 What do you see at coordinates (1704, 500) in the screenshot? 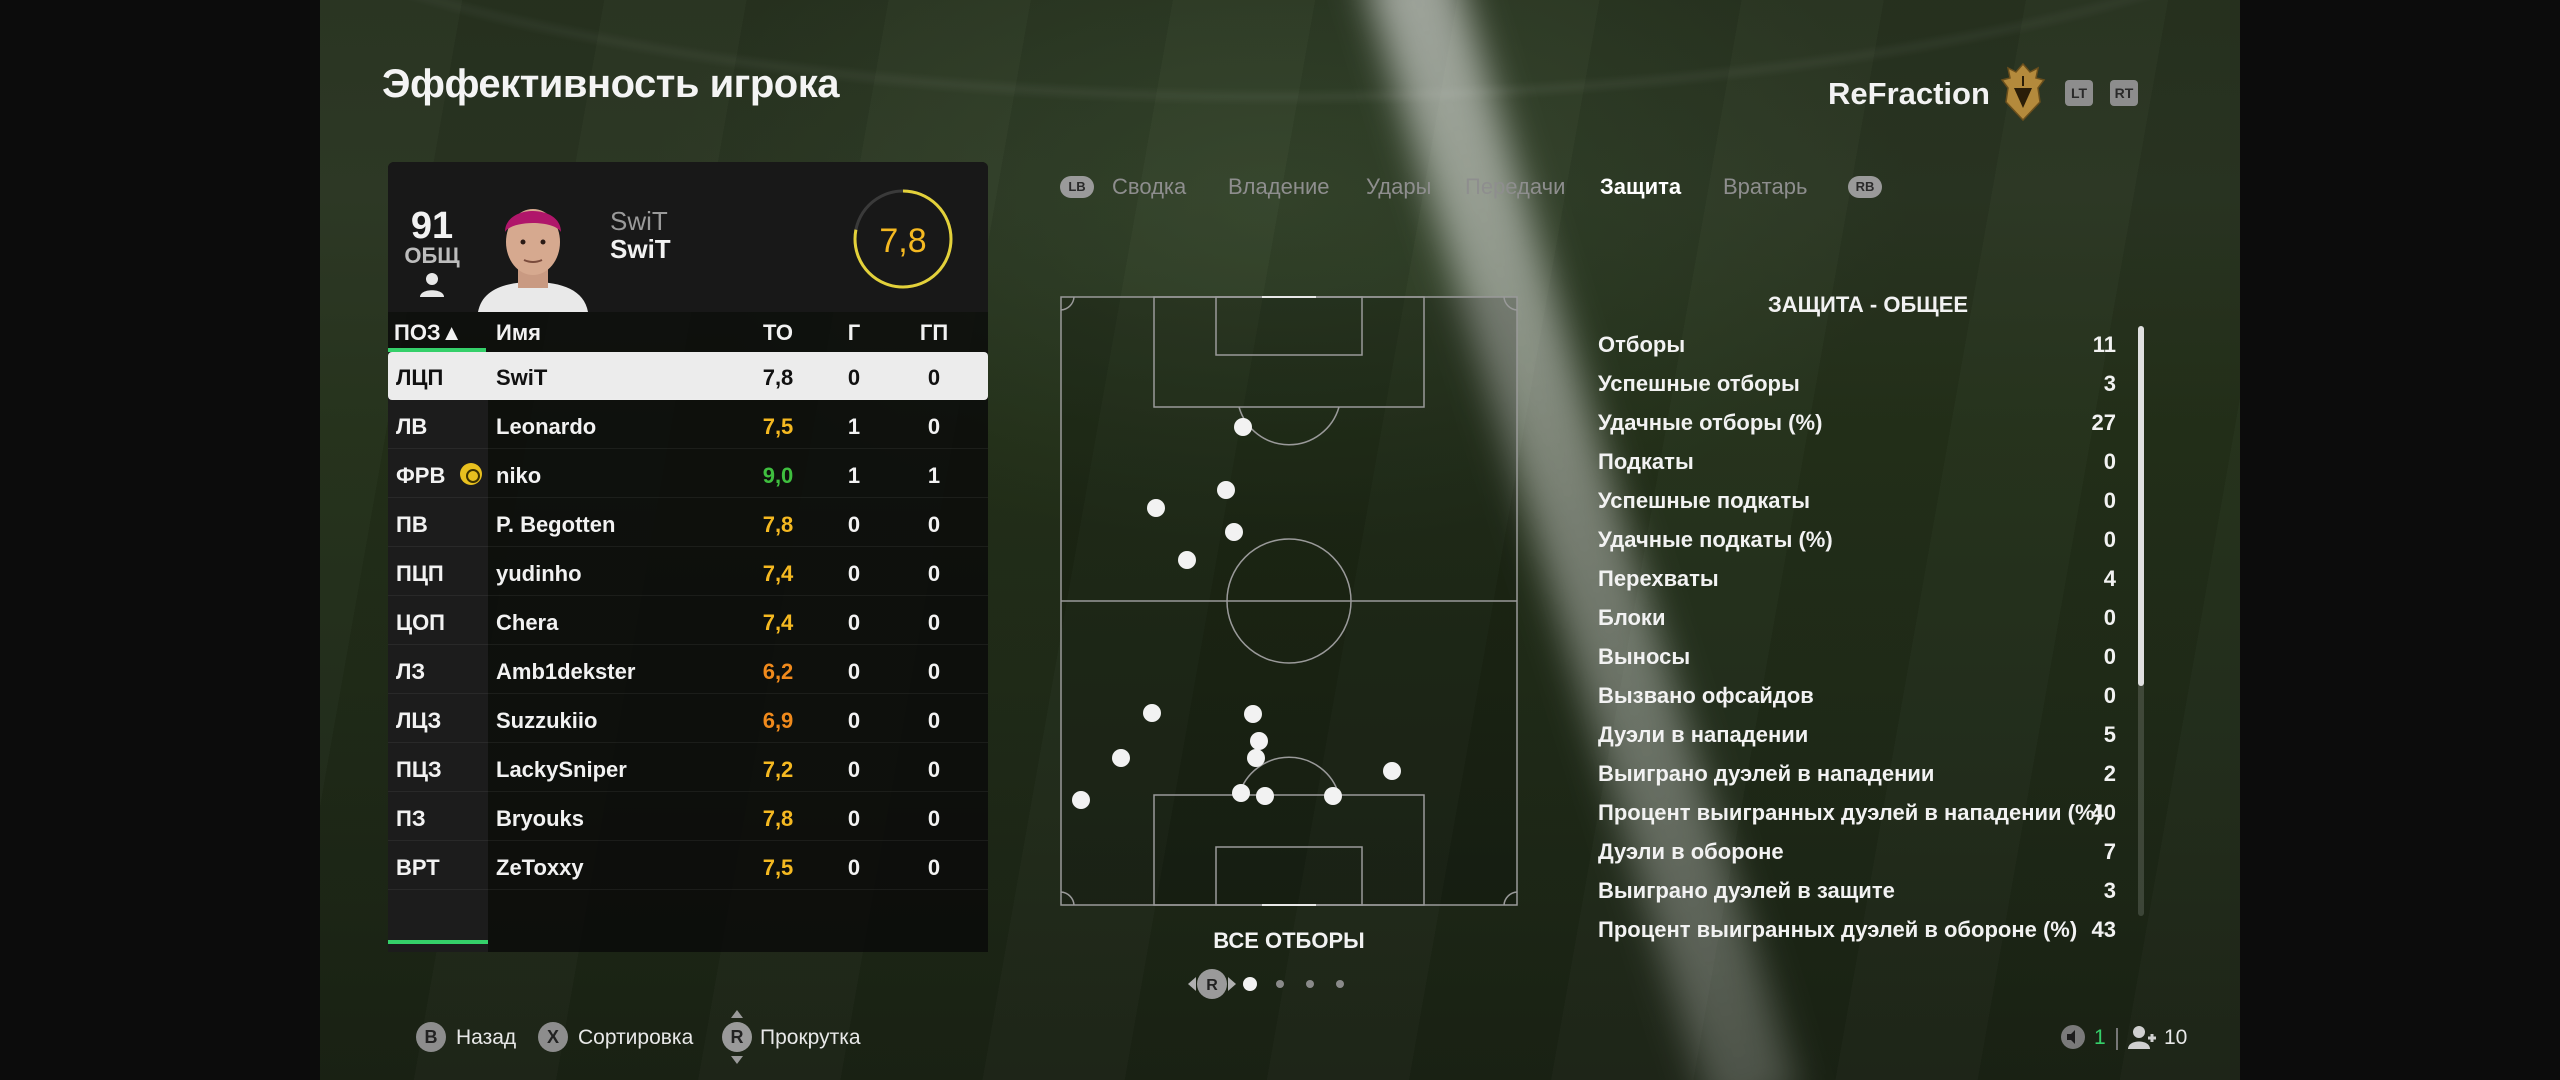
I see `stat-label: Успешные подкаты` at bounding box center [1704, 500].